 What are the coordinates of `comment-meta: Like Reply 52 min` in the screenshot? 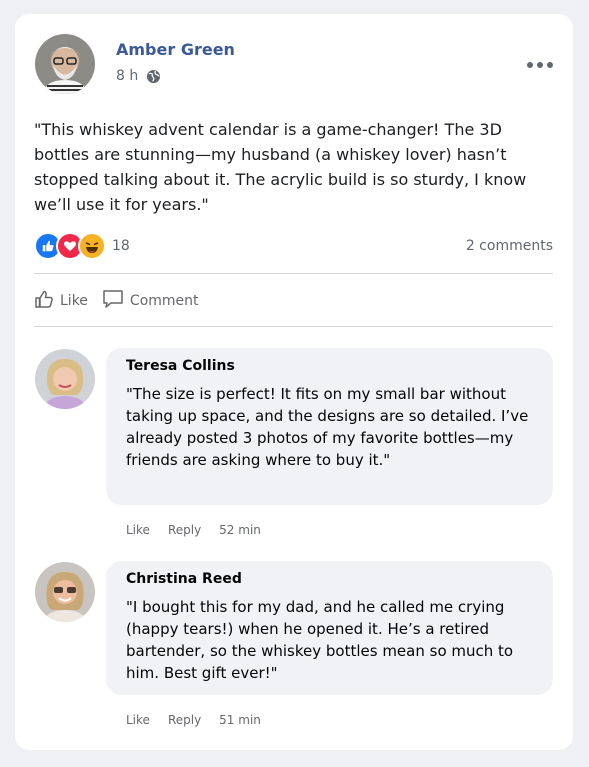 It's located at (193, 530).